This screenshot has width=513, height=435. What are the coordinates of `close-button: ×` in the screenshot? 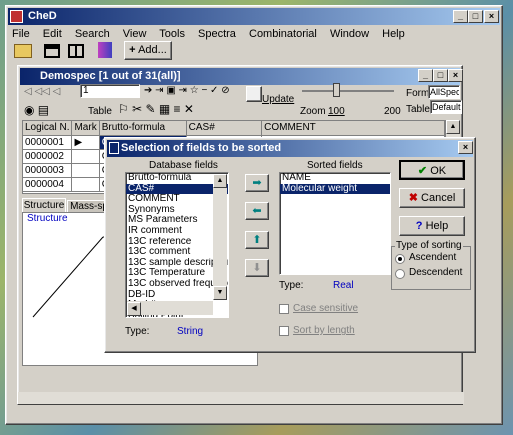 It's located at (491, 16).